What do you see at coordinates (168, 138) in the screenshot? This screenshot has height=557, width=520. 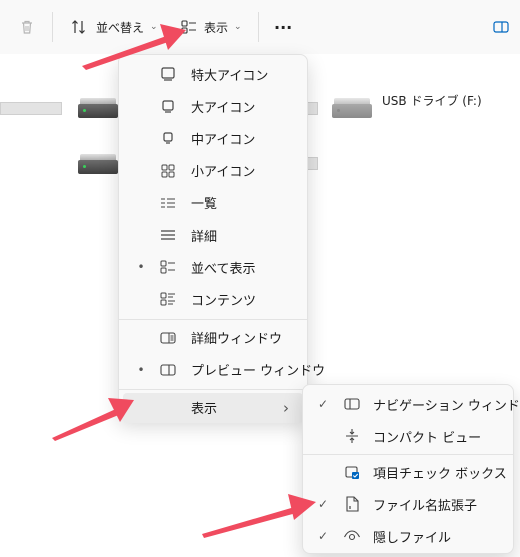 I see `medium-icons-icon` at bounding box center [168, 138].